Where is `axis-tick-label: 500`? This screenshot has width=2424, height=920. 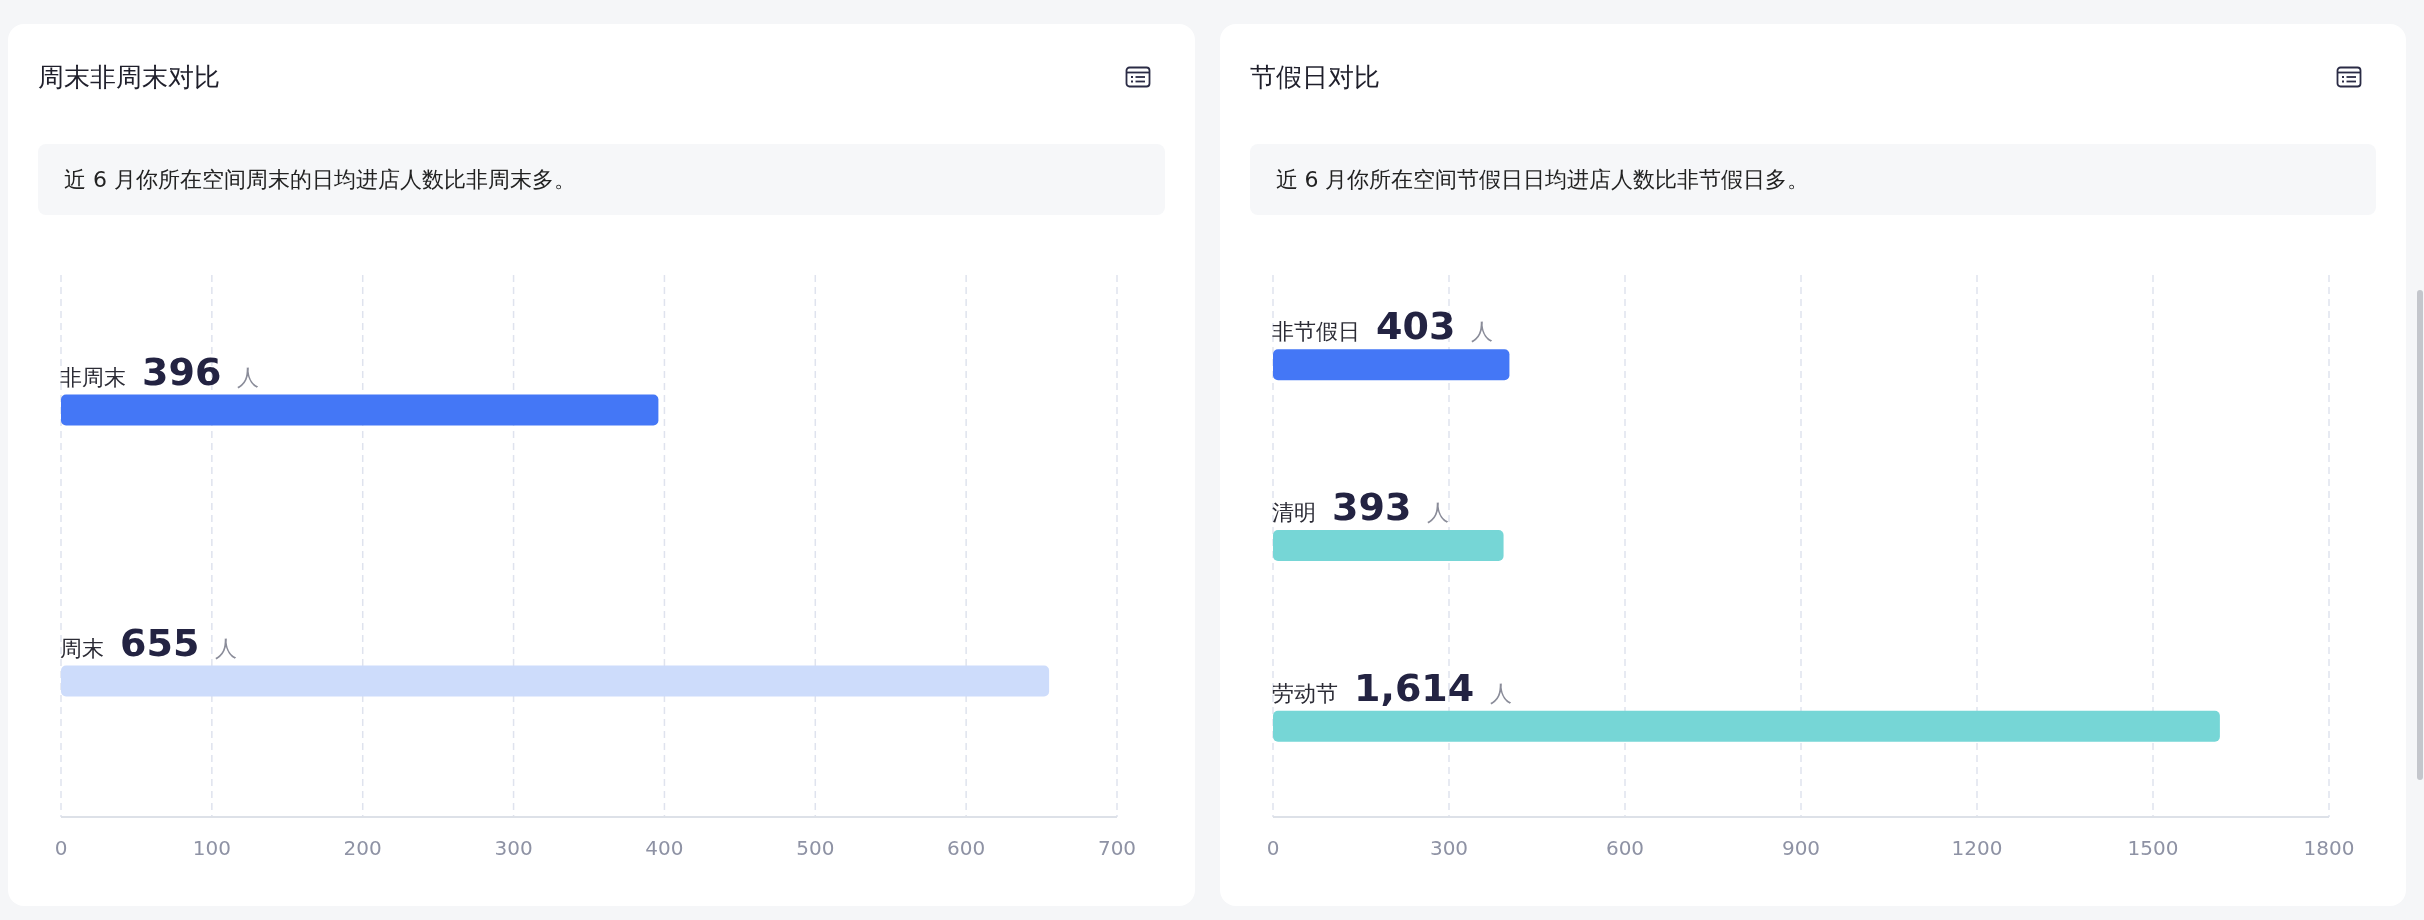 axis-tick-label: 500 is located at coordinates (815, 848).